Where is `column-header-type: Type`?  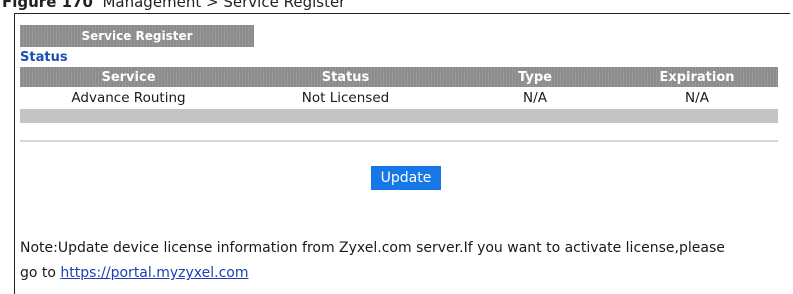 column-header-type: Type is located at coordinates (535, 77).